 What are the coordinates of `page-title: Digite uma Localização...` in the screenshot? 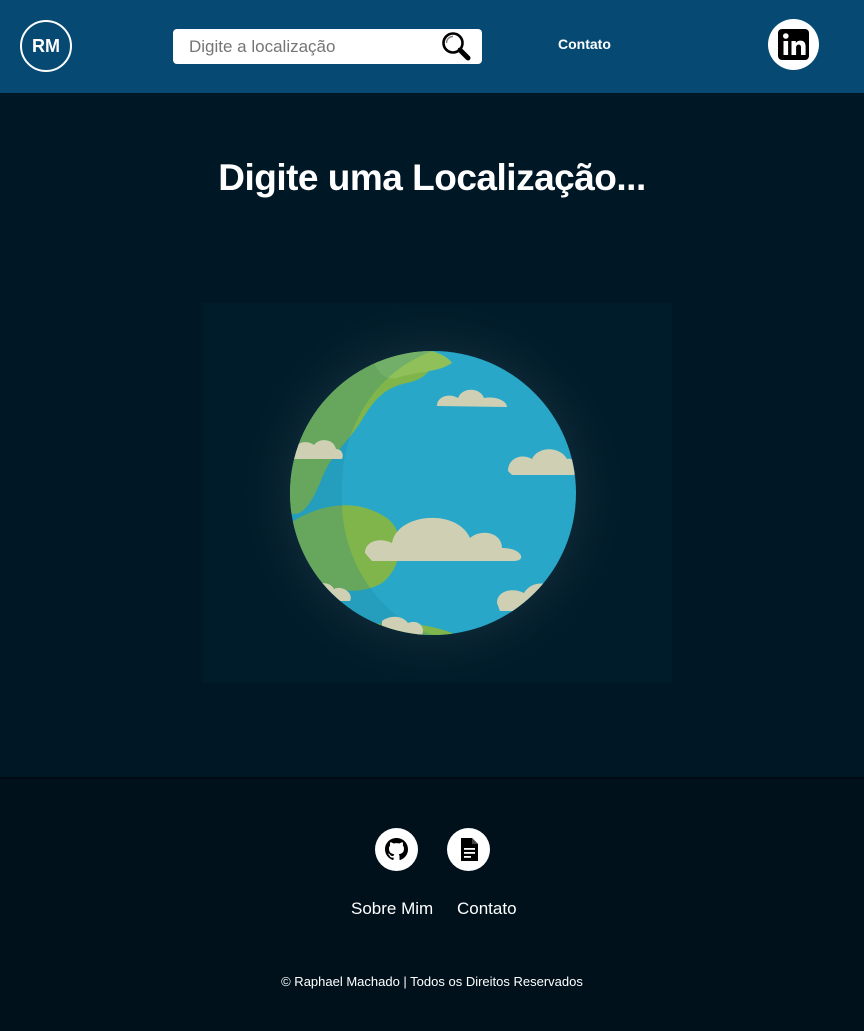 It's located at (432, 177).